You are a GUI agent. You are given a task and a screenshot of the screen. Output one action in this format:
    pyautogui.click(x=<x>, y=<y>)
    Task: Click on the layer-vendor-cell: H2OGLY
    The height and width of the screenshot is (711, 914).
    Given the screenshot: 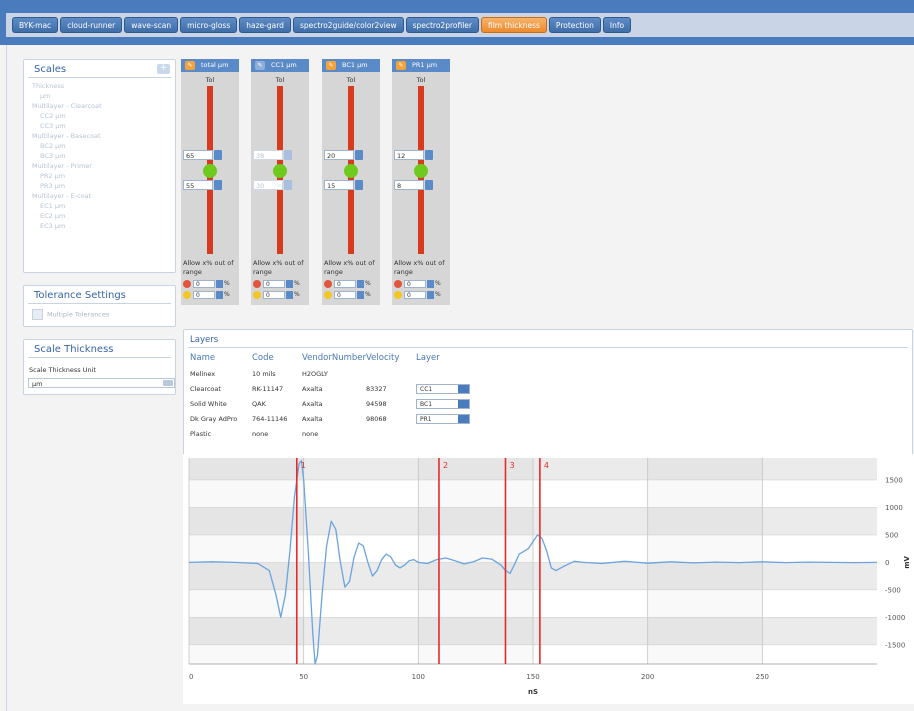 What is the action you would take?
    pyautogui.click(x=315, y=373)
    